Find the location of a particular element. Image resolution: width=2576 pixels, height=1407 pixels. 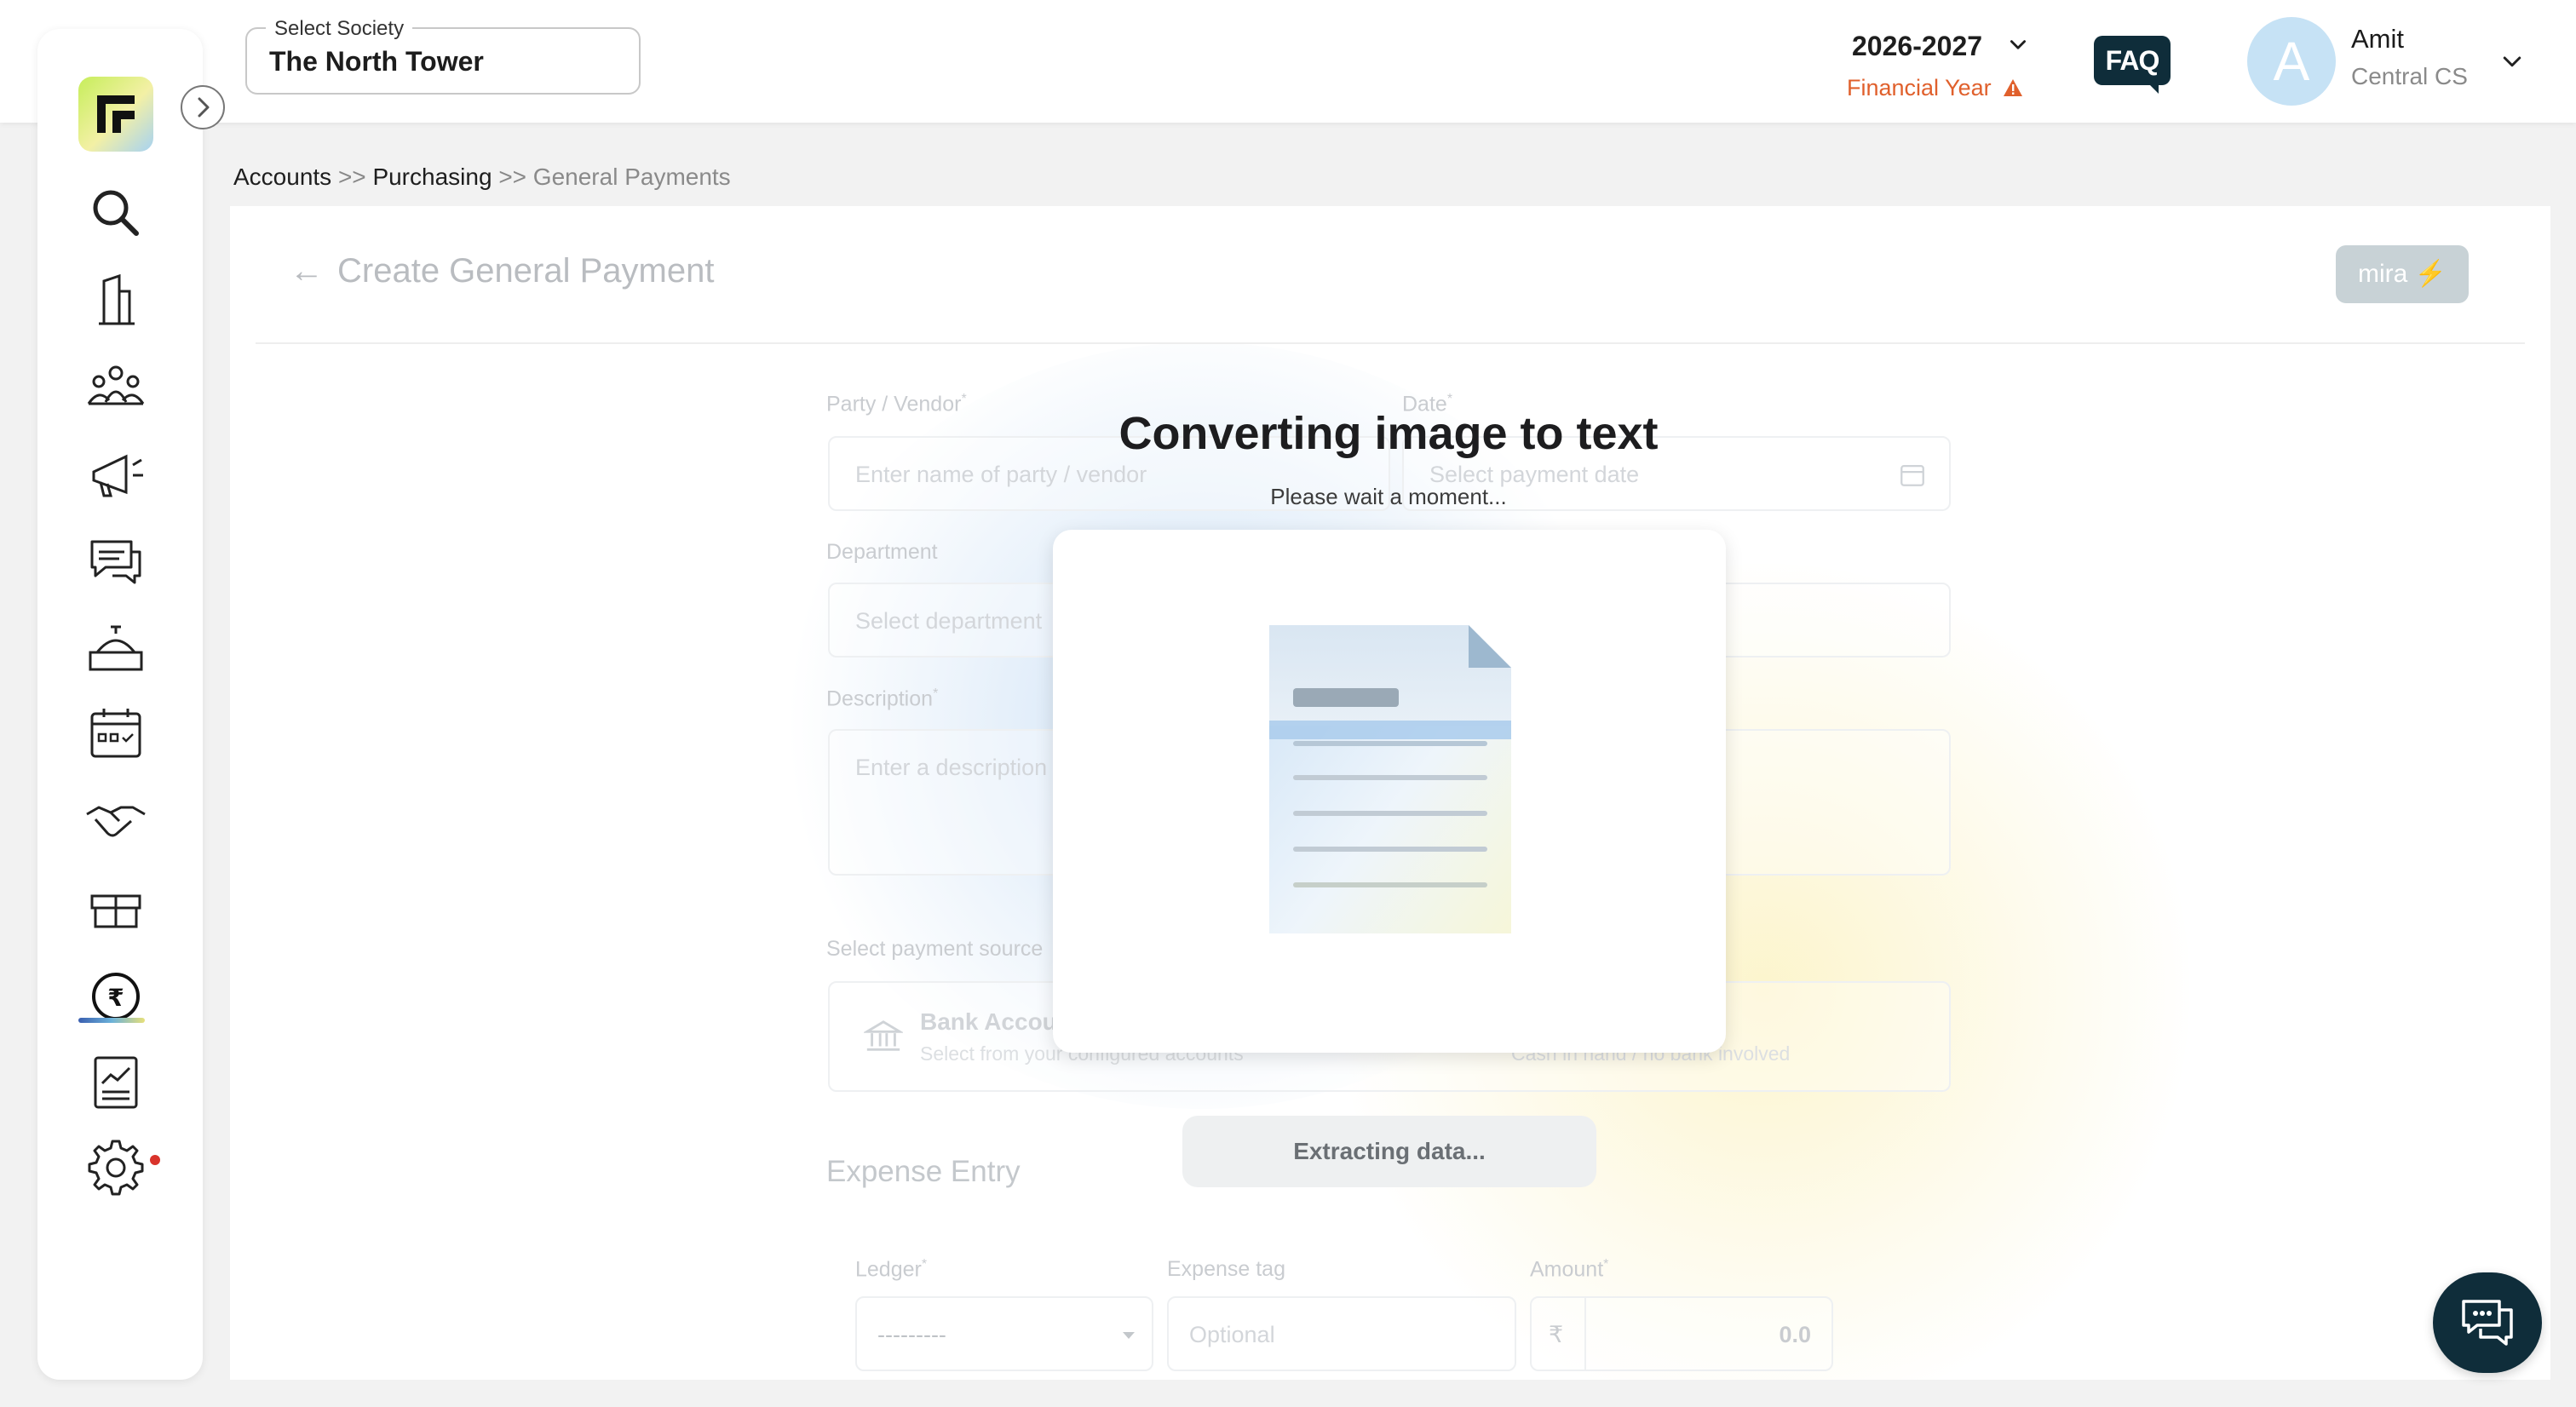

dropdown-caret-icon is located at coordinates (1129, 1335).